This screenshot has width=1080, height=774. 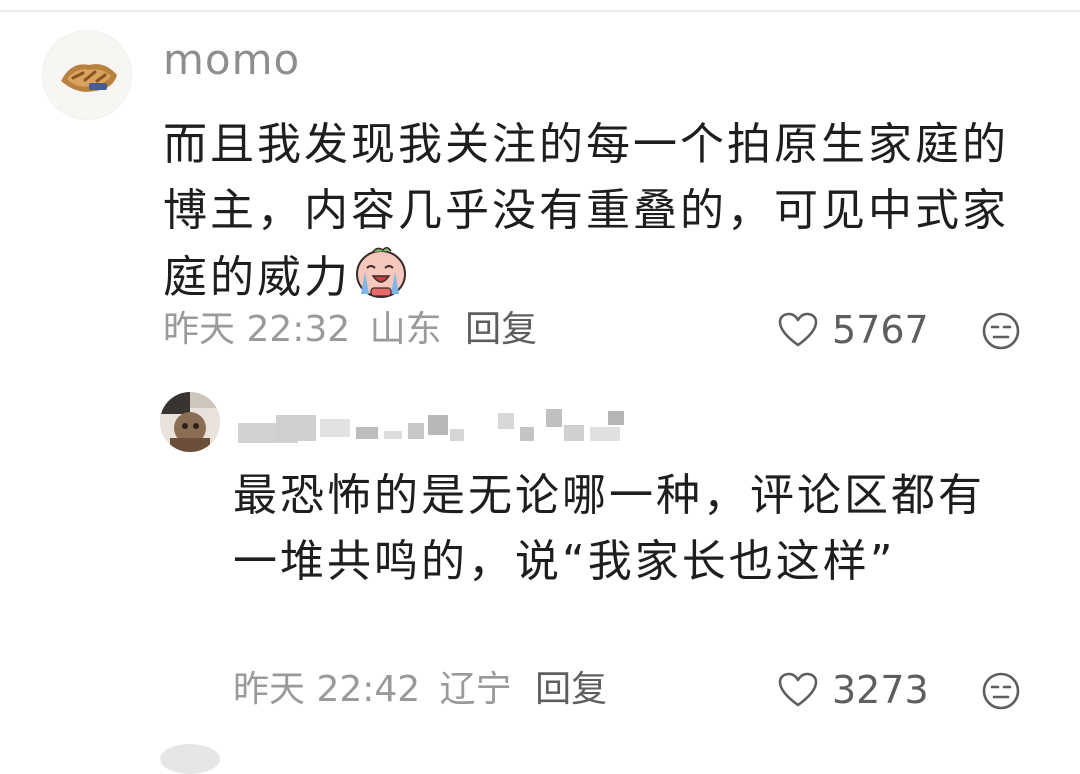 What do you see at coordinates (231, 60) in the screenshot?
I see `username: momo` at bounding box center [231, 60].